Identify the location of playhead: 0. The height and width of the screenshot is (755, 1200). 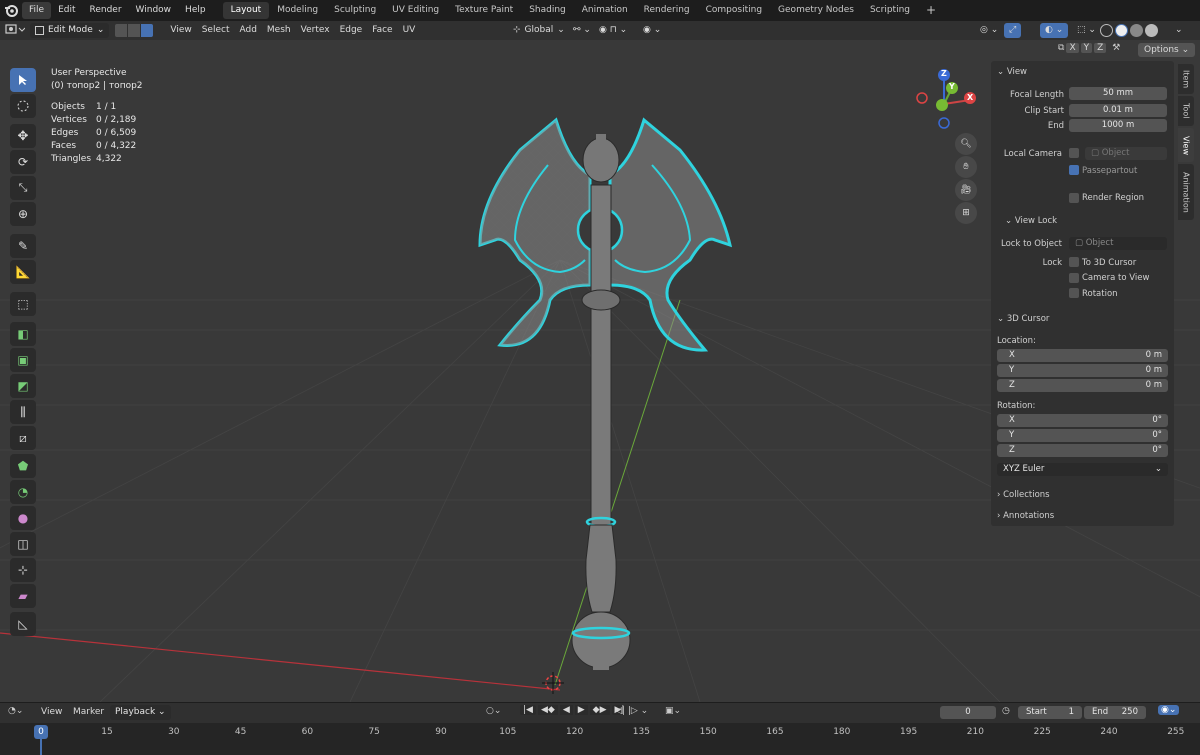
(41, 732).